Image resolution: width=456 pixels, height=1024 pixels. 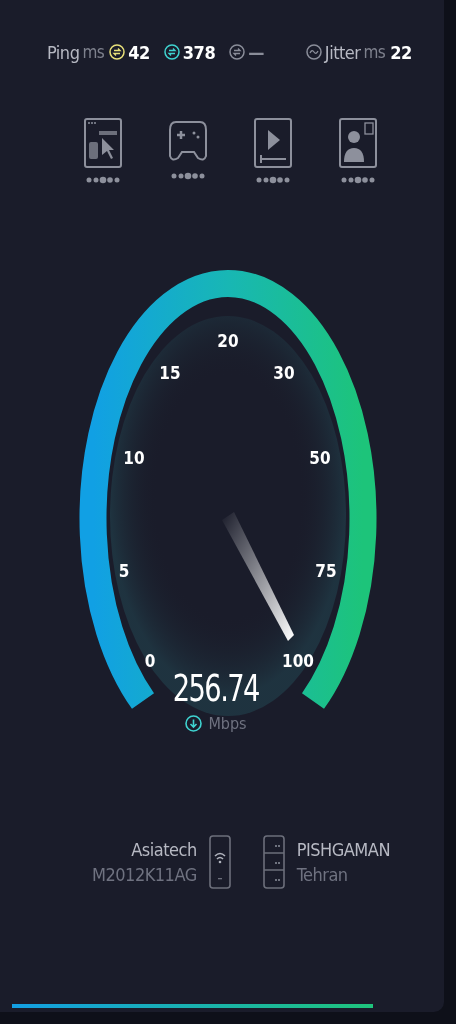 I want to click on scale-label: 30, so click(x=284, y=373).